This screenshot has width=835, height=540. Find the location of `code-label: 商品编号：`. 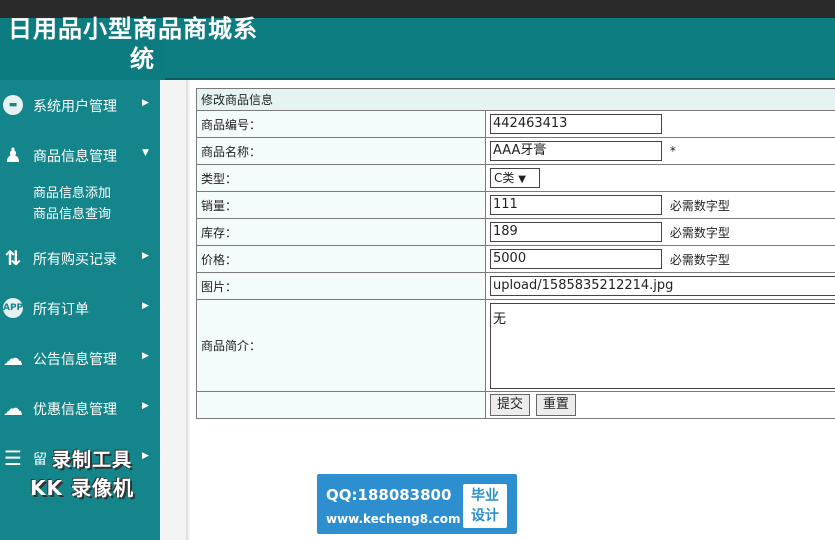

code-label: 商品编号： is located at coordinates (341, 124).